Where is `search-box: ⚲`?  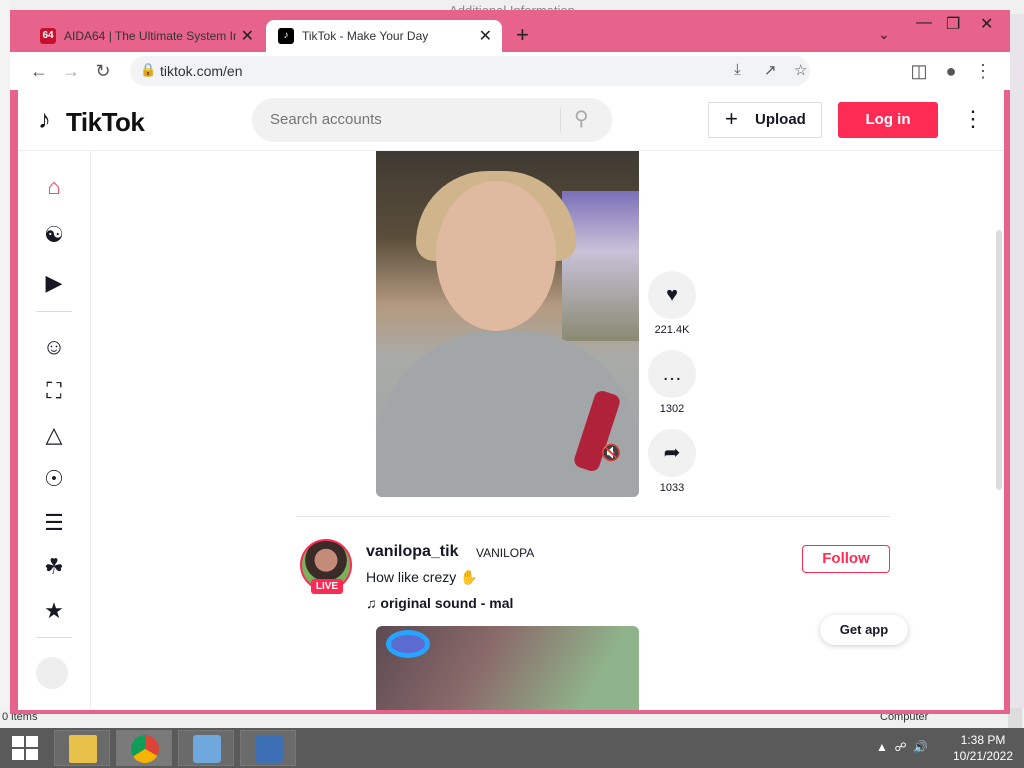 search-box: ⚲ is located at coordinates (432, 120).